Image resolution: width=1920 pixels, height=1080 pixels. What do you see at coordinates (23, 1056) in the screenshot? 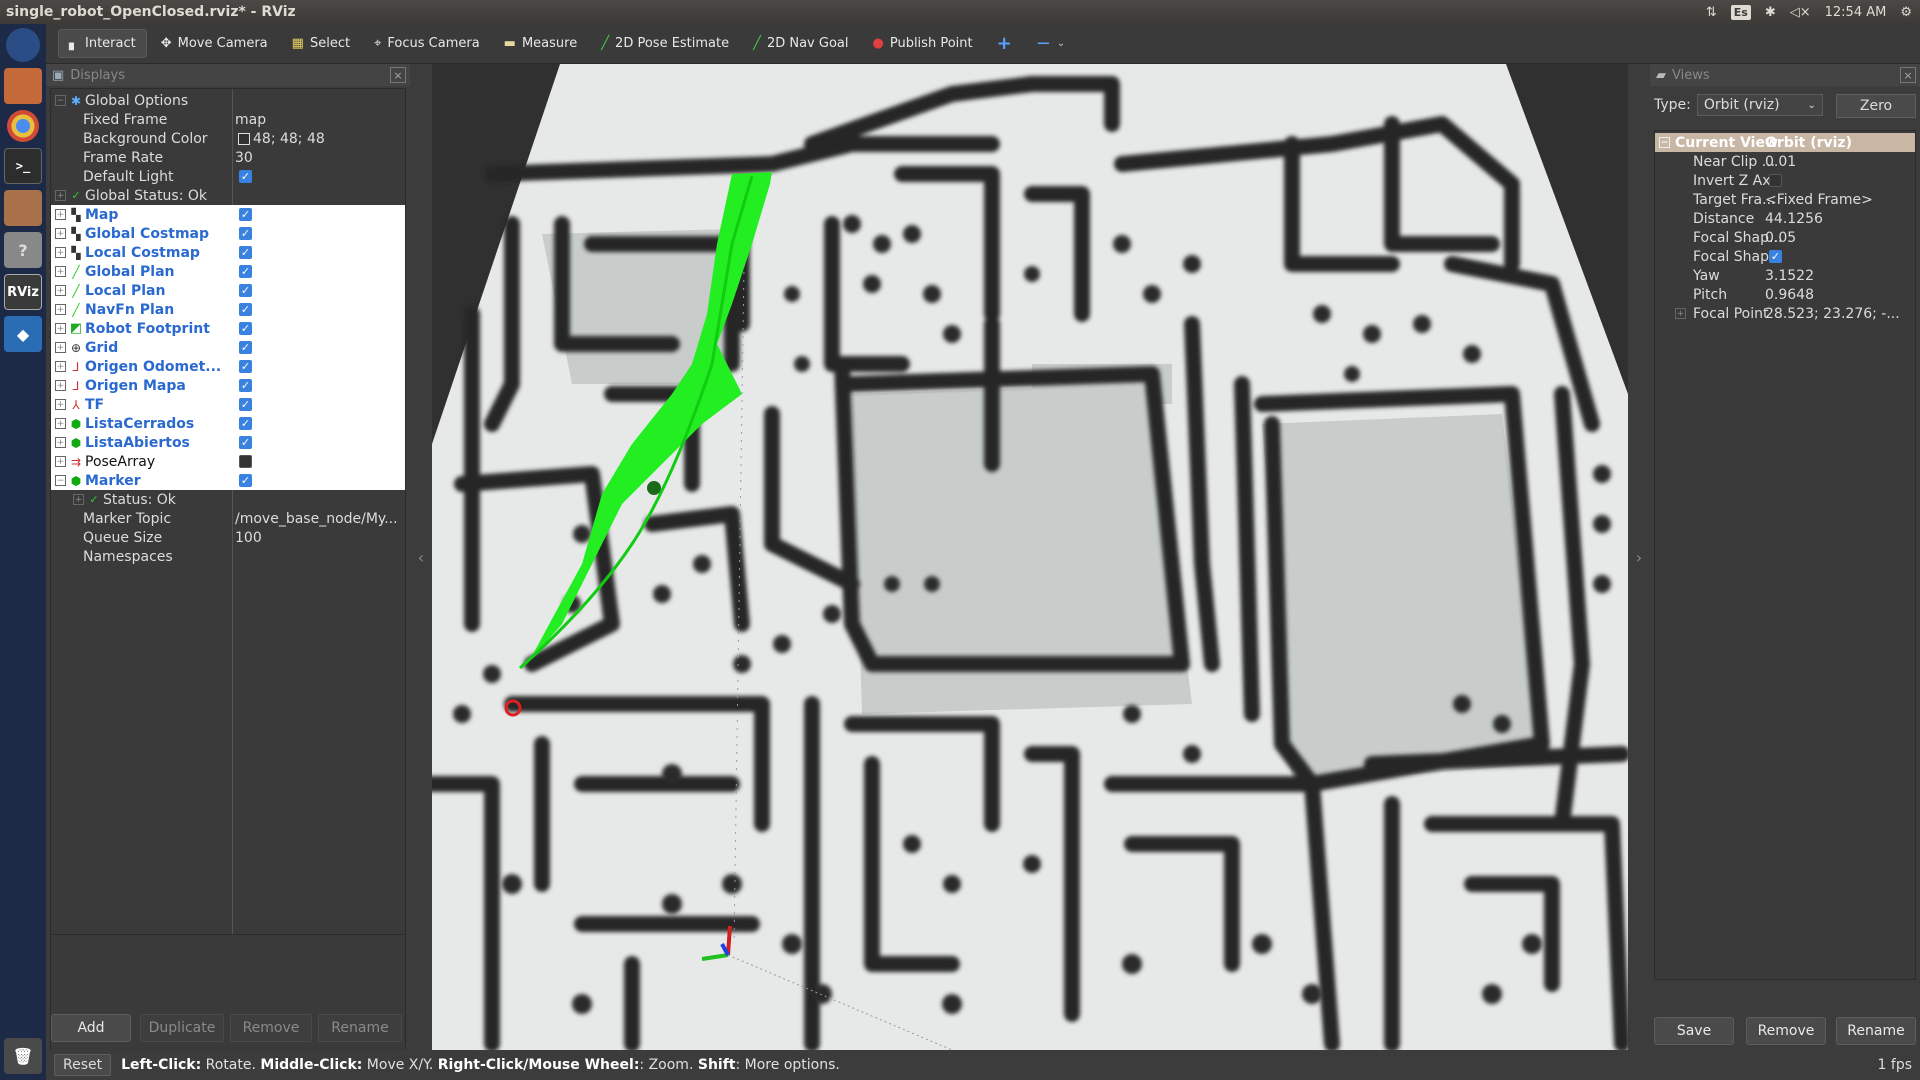
I see `trash-icon: 🗑` at bounding box center [23, 1056].